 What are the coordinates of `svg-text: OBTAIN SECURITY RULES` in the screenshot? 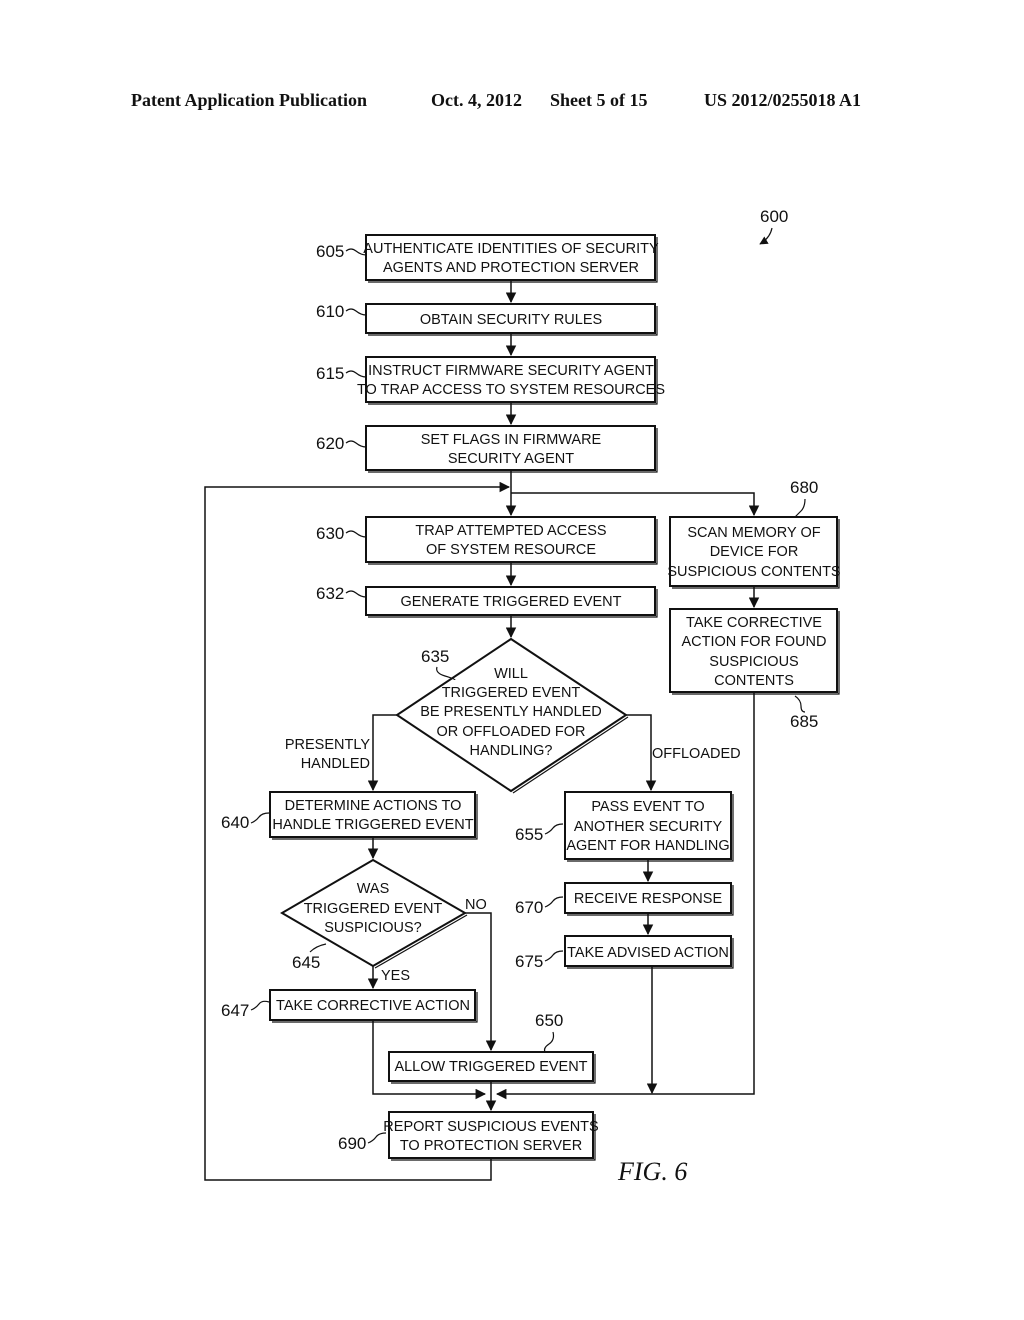 It's located at (511, 320).